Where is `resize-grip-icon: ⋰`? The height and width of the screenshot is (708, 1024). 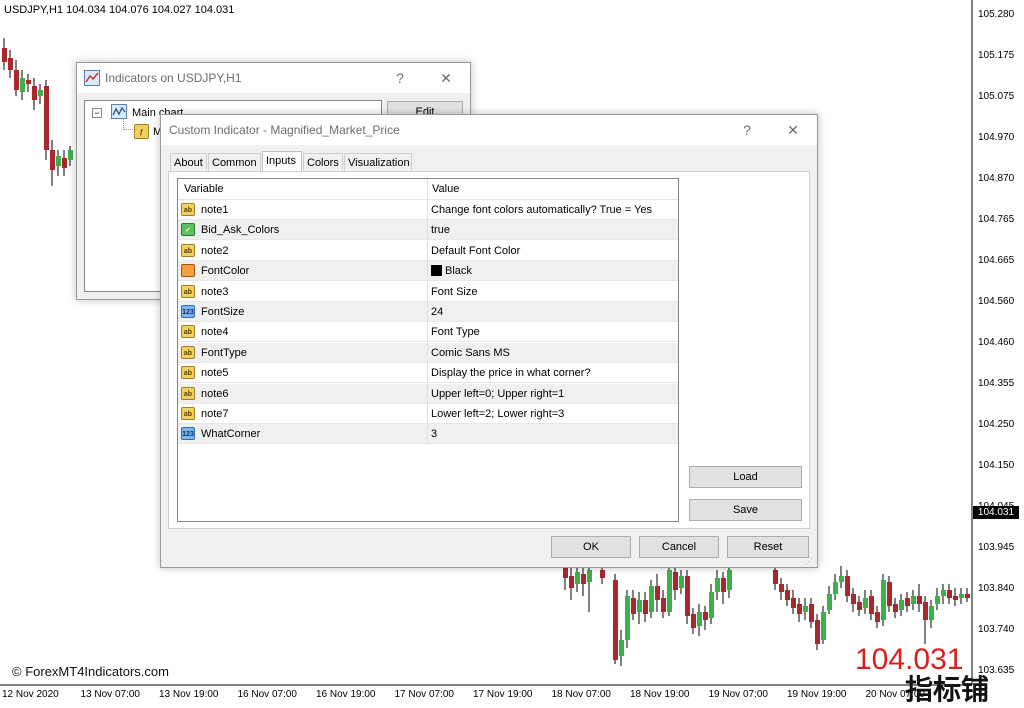
resize-grip-icon: ⋰ is located at coordinates (809, 561).